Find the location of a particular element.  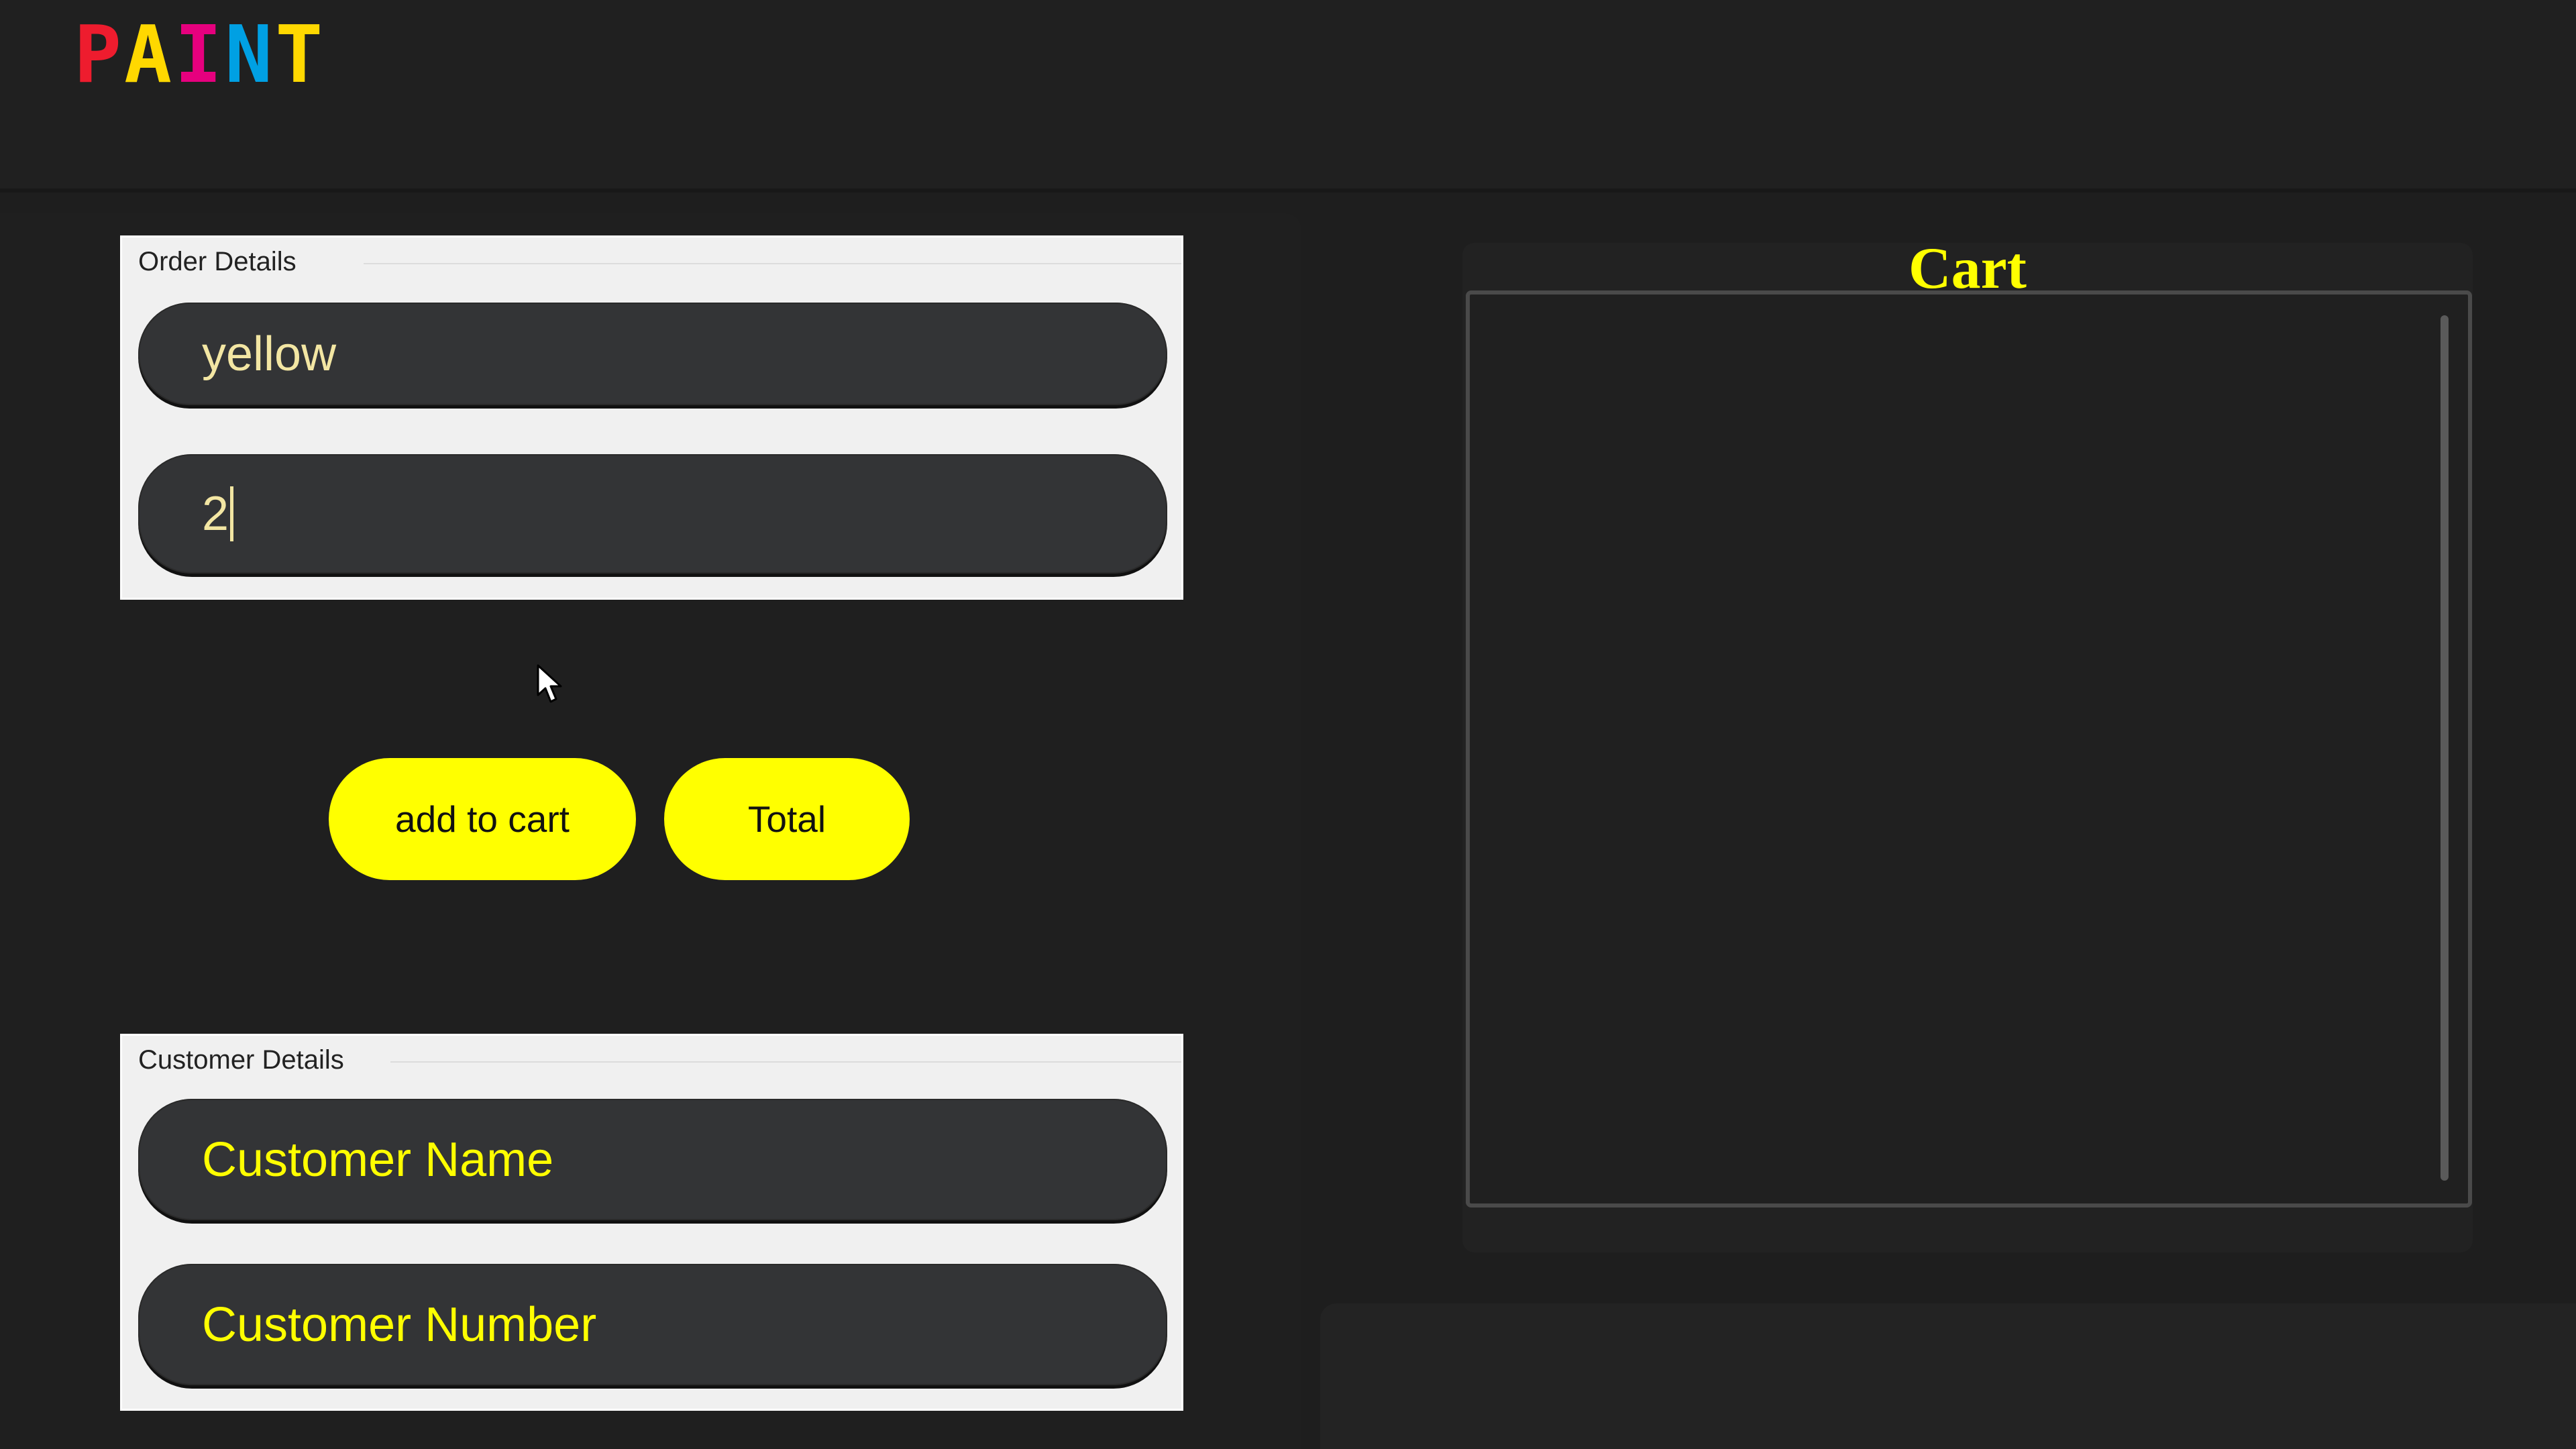

text-caret is located at coordinates (232, 513).